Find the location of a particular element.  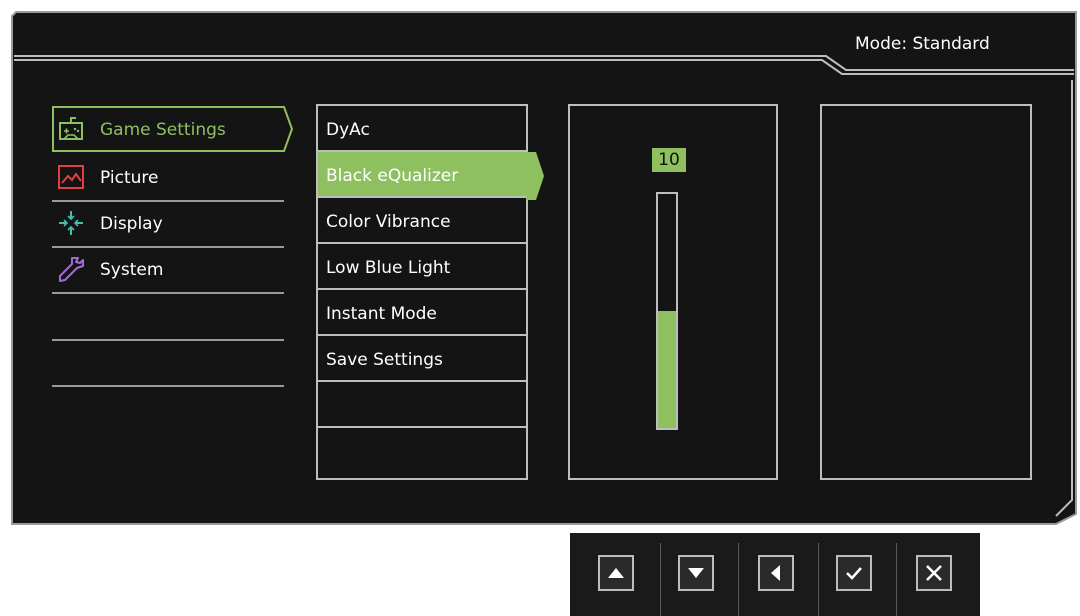

menu-item-game-settings: Game Settings is located at coordinates (173, 129).